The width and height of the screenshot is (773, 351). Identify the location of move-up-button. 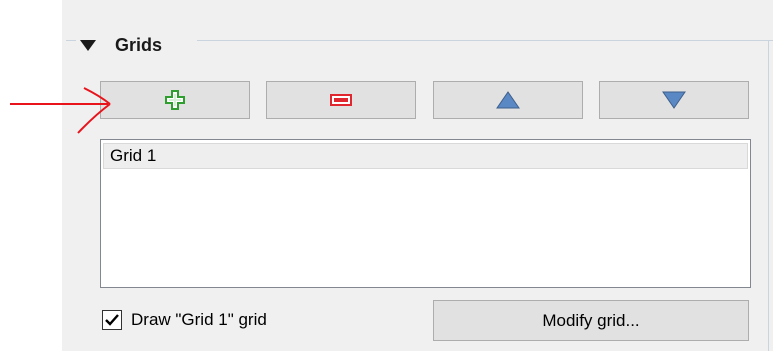
(508, 100).